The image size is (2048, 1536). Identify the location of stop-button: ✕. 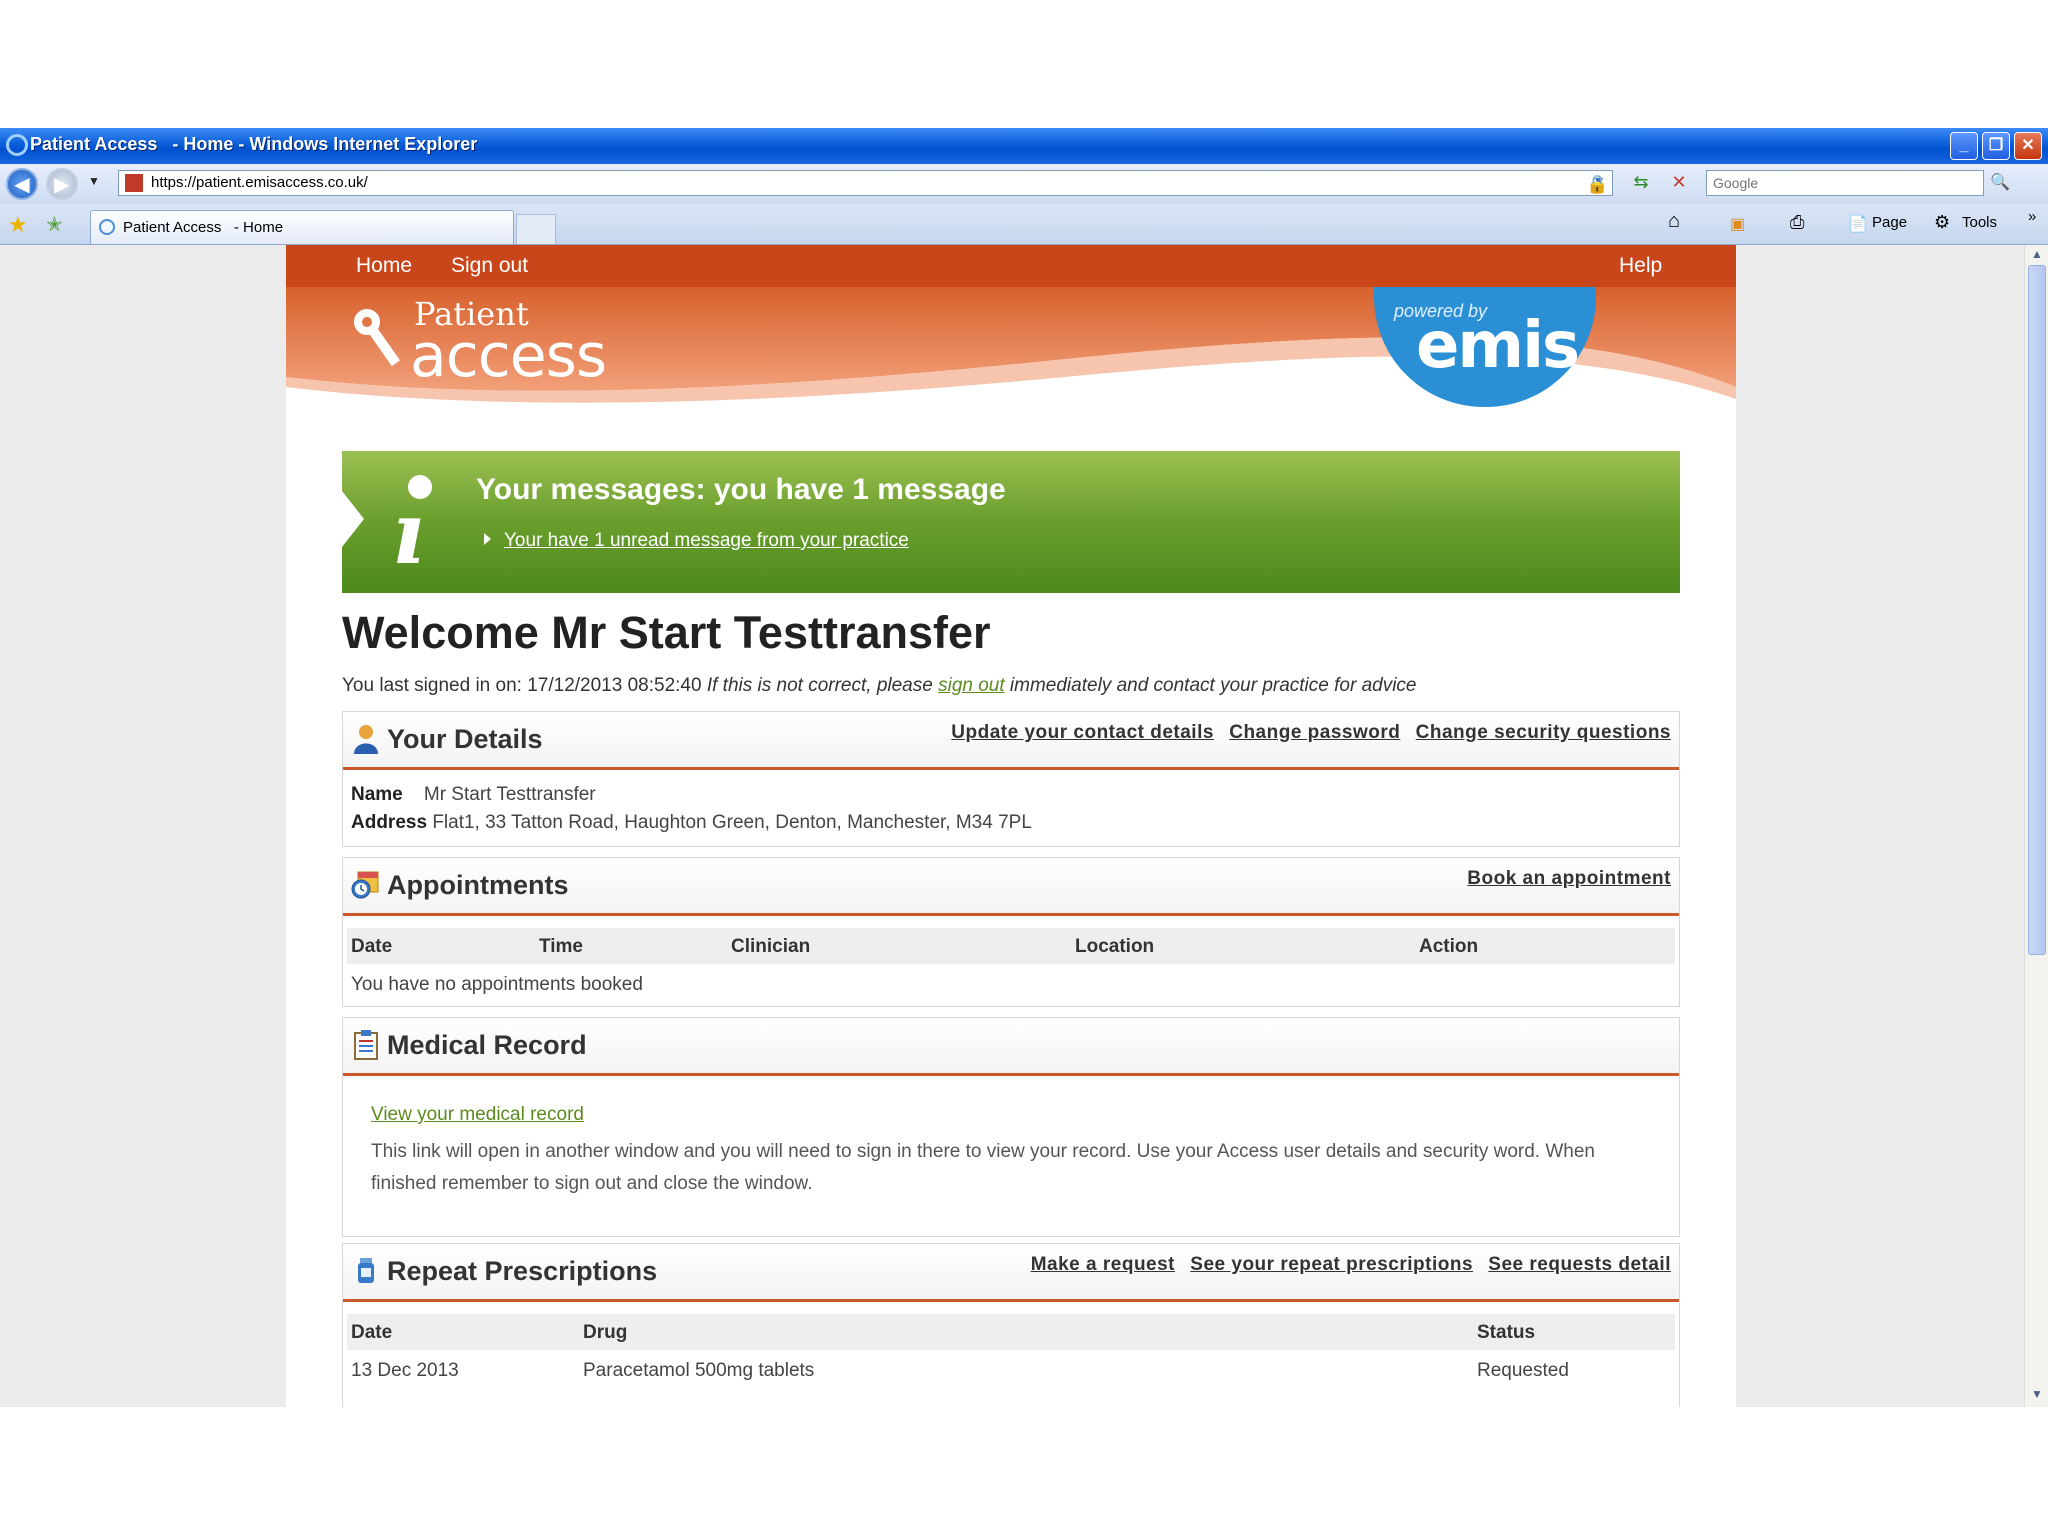
(1679, 184).